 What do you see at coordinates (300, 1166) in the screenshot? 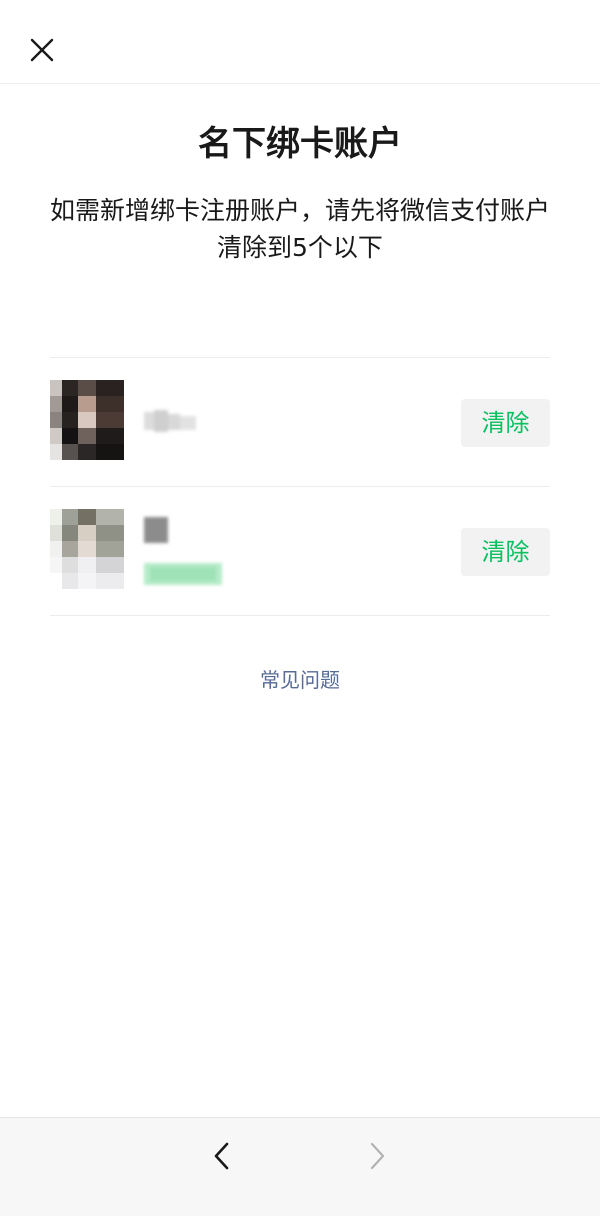
I see `bottom-nav-bar` at bounding box center [300, 1166].